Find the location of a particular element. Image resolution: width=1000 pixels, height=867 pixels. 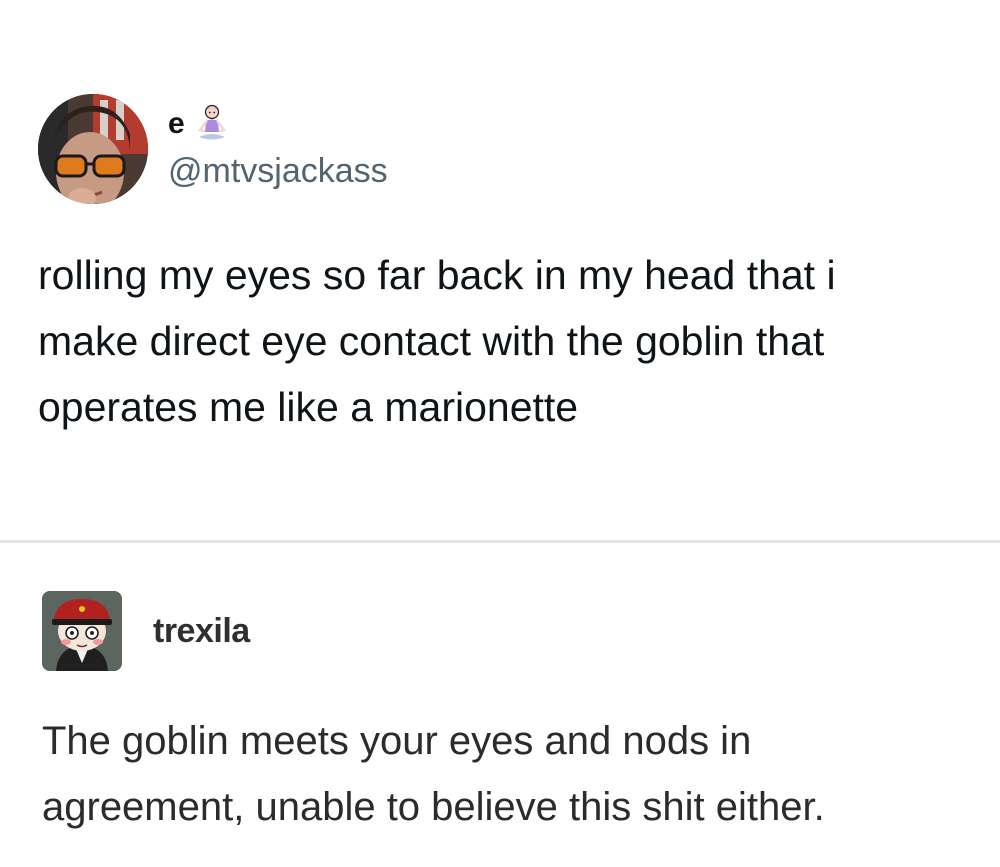

tweet-author-avatar is located at coordinates (93, 149).